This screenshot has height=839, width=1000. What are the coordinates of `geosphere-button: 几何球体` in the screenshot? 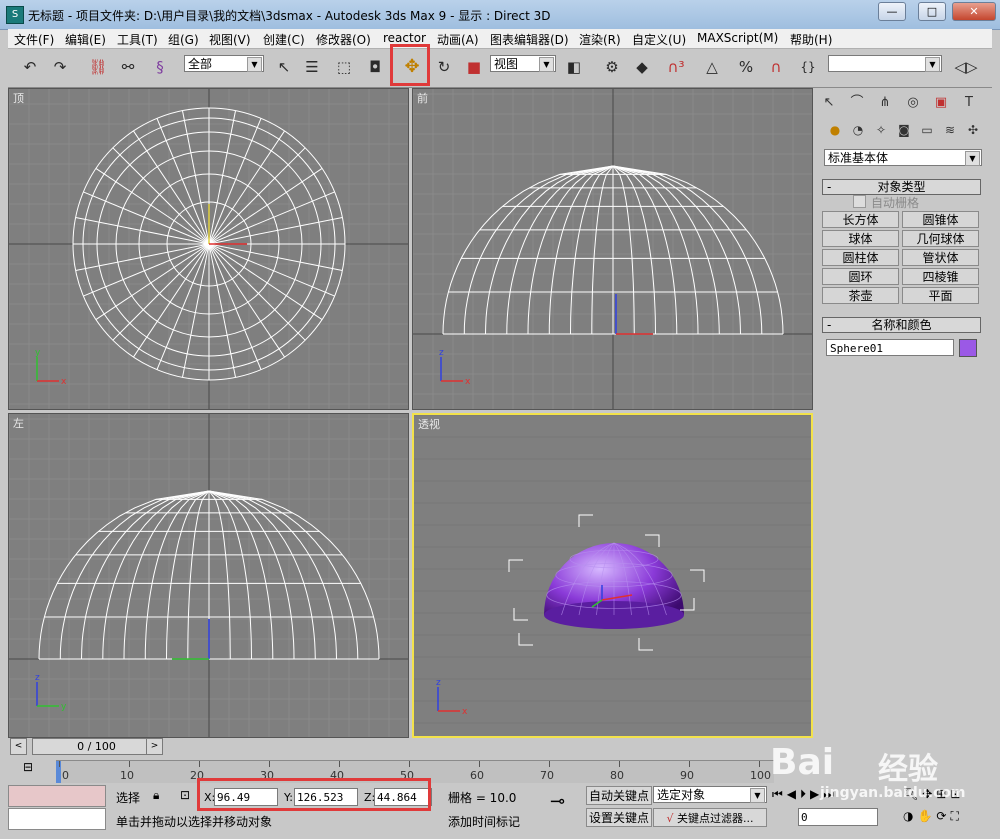 It's located at (940, 238).